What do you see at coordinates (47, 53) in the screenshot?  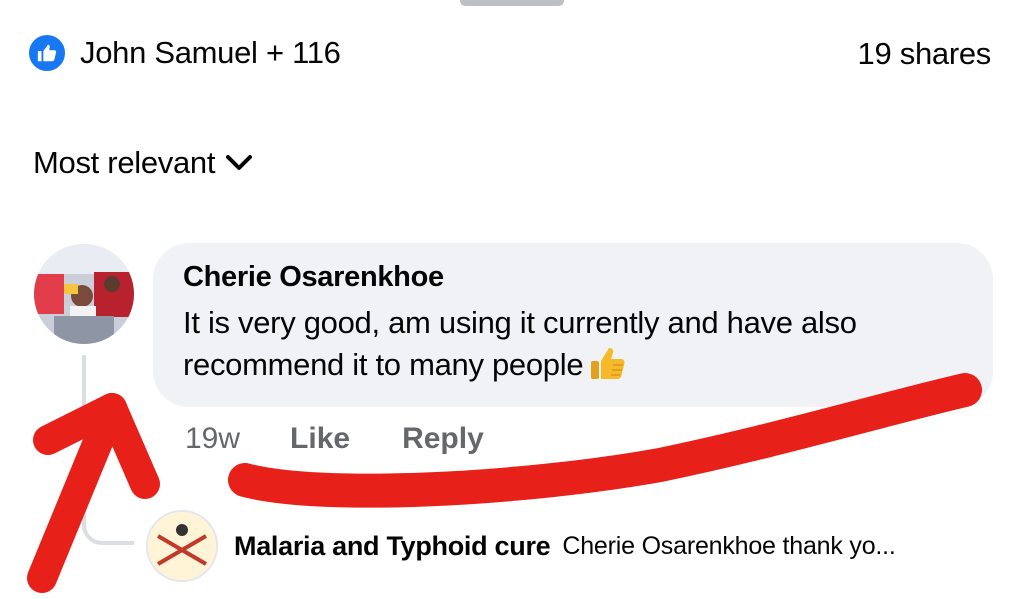 I see `like-reaction-icon` at bounding box center [47, 53].